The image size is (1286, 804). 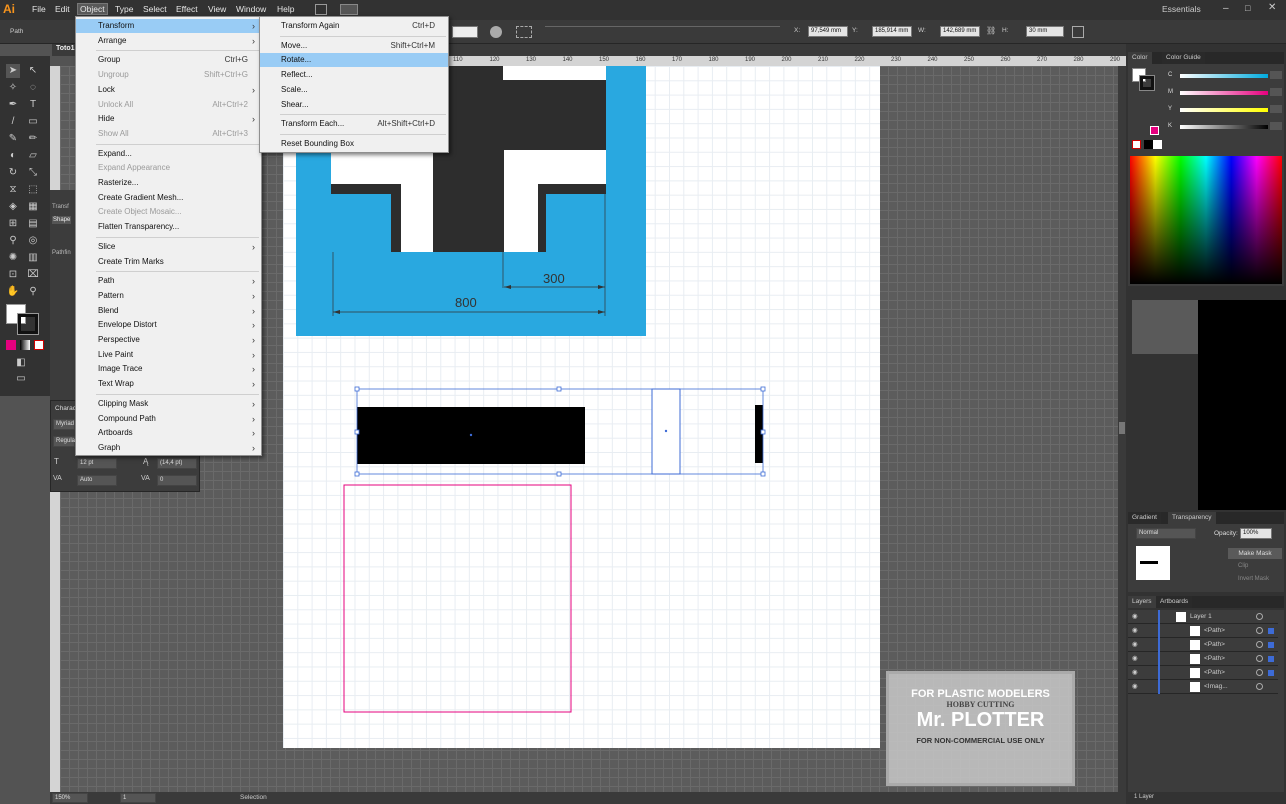 What do you see at coordinates (1148, 144) in the screenshot?
I see `black-swatch` at bounding box center [1148, 144].